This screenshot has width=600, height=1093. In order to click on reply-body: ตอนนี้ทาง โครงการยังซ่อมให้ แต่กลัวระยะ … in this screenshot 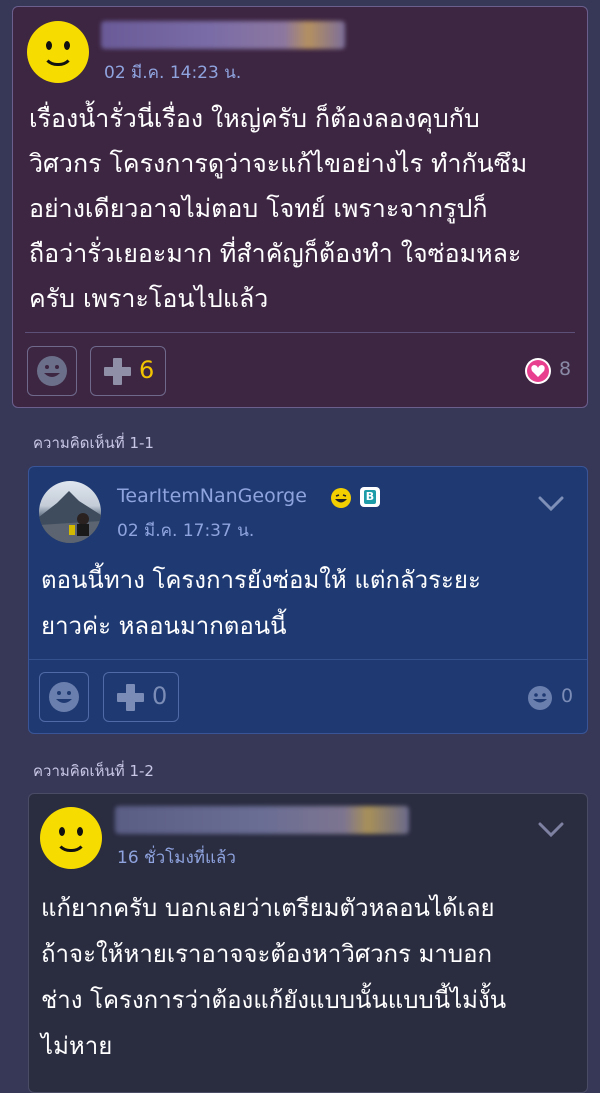, I will do `click(261, 603)`.